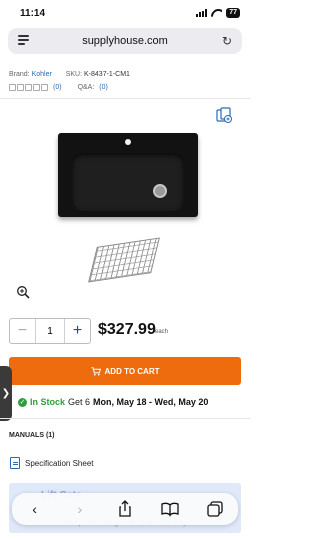  I want to click on url-text: supplyhouse.com, so click(125, 41).